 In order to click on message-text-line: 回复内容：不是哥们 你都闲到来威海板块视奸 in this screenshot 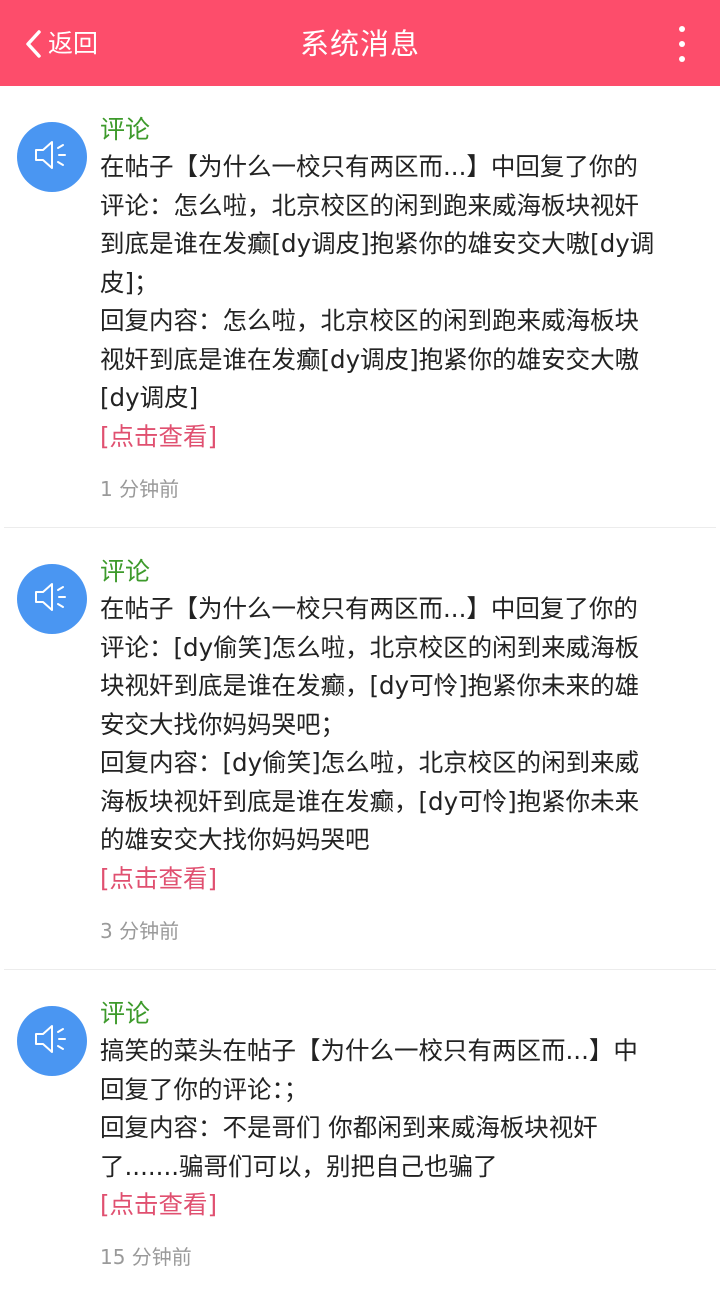, I will do `click(349, 1127)`.